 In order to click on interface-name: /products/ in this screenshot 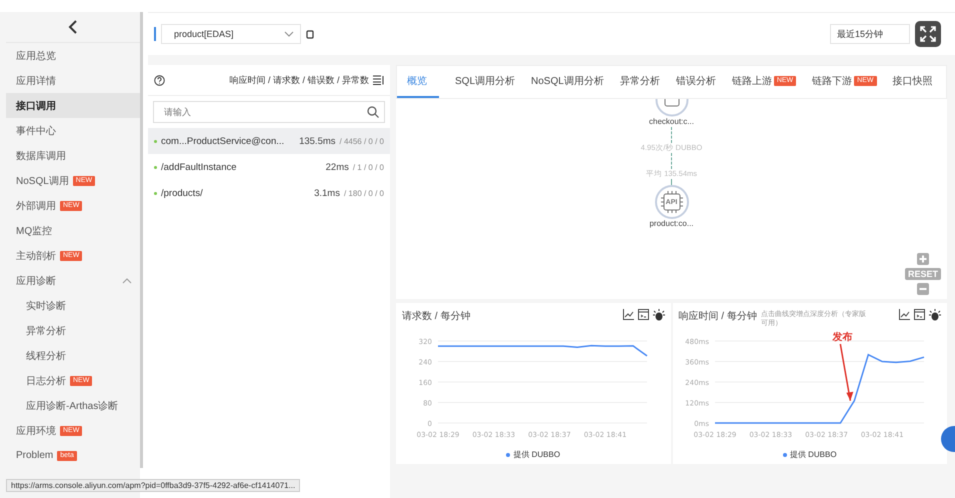, I will do `click(182, 193)`.